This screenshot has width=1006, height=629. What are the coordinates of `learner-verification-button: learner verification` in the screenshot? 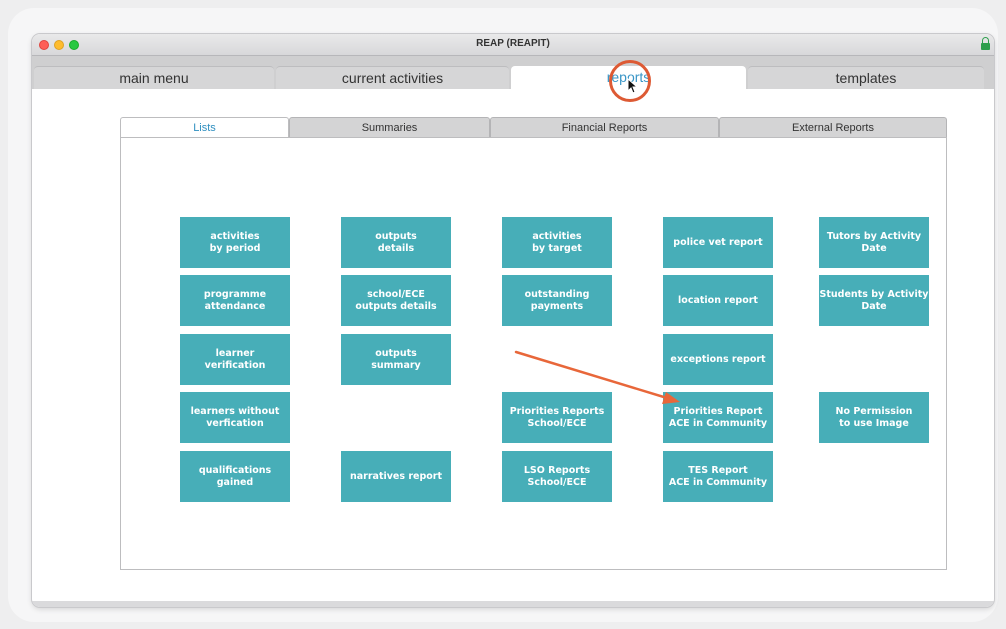 It's located at (235, 359).